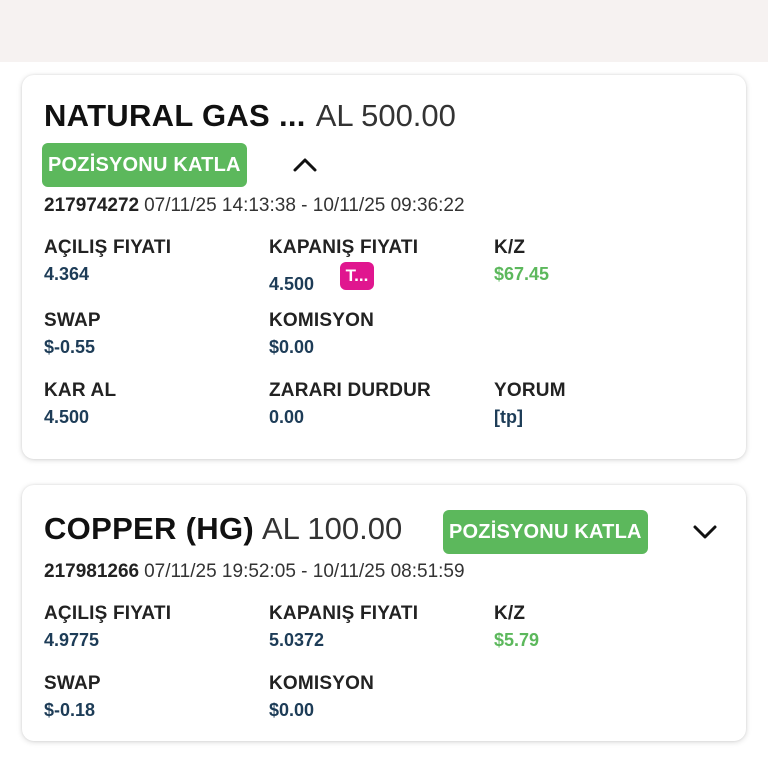 The height and width of the screenshot is (768, 768). What do you see at coordinates (508, 417) in the screenshot?
I see `comment-value: [tp]` at bounding box center [508, 417].